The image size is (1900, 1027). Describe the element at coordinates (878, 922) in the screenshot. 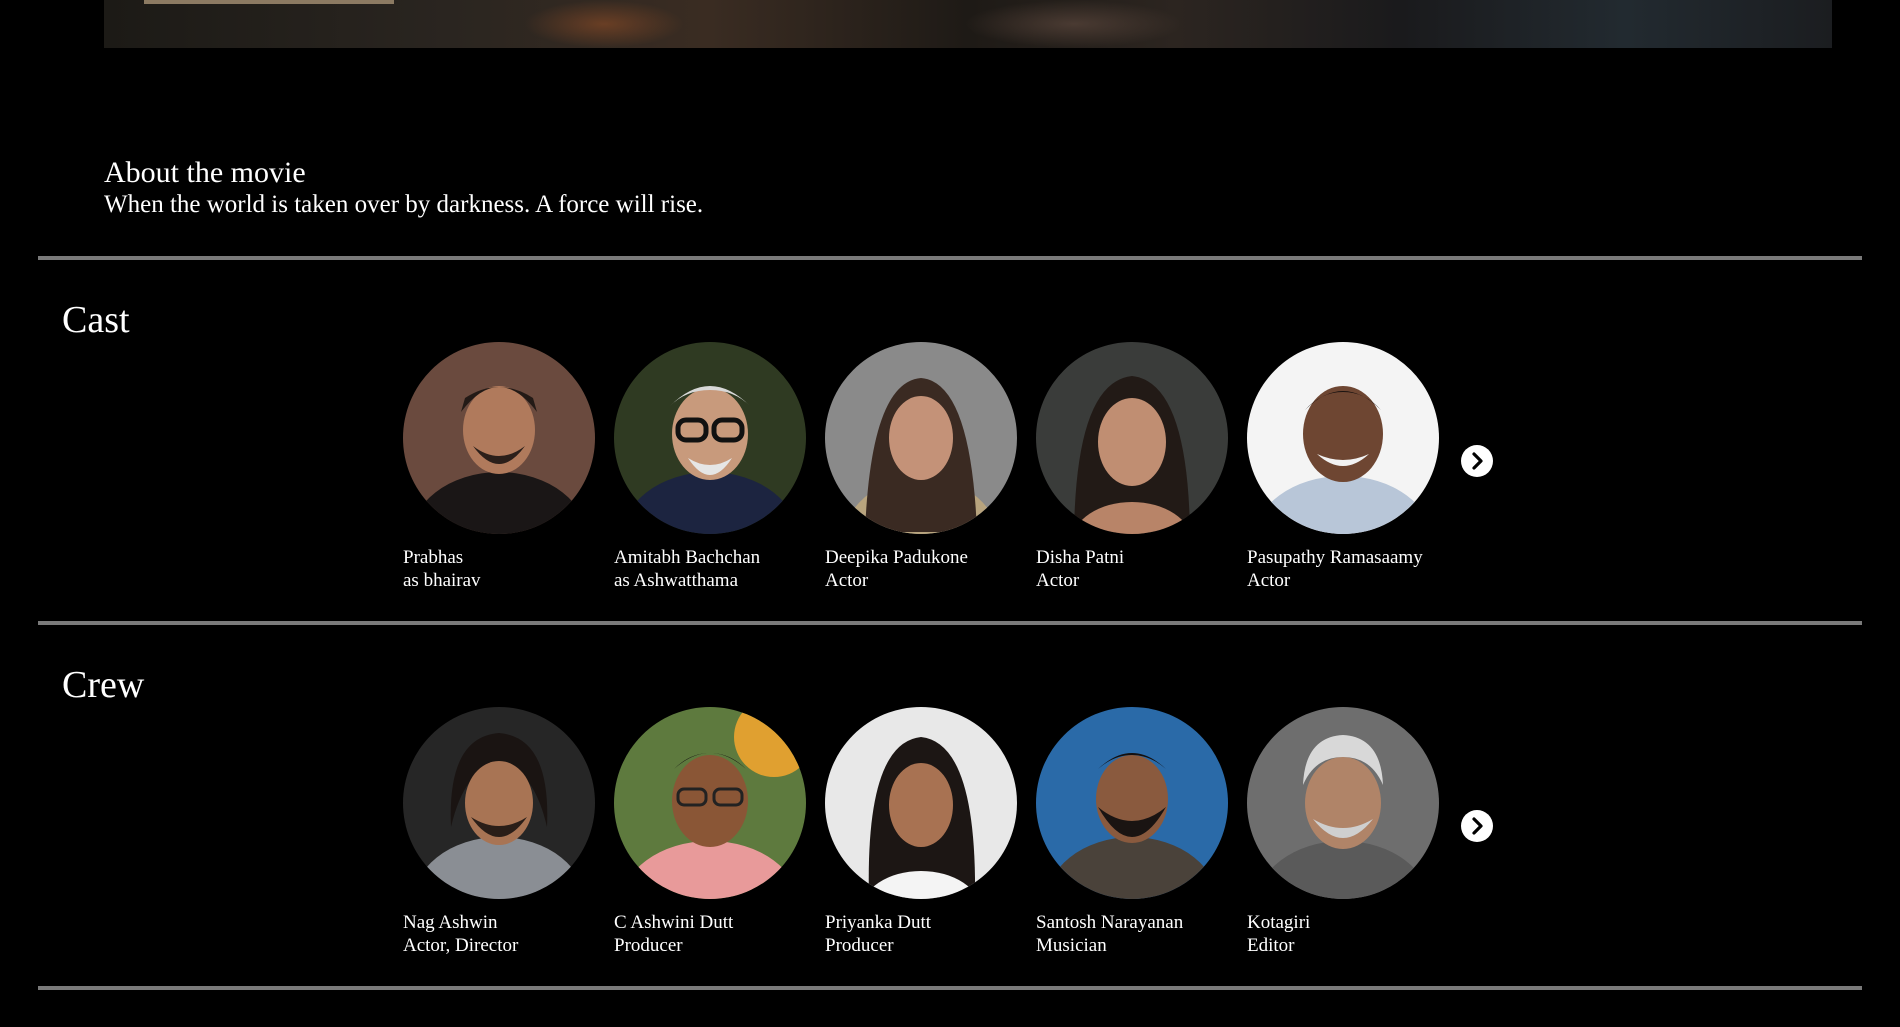

I see `person-name: Priyanka Dutt` at that location.